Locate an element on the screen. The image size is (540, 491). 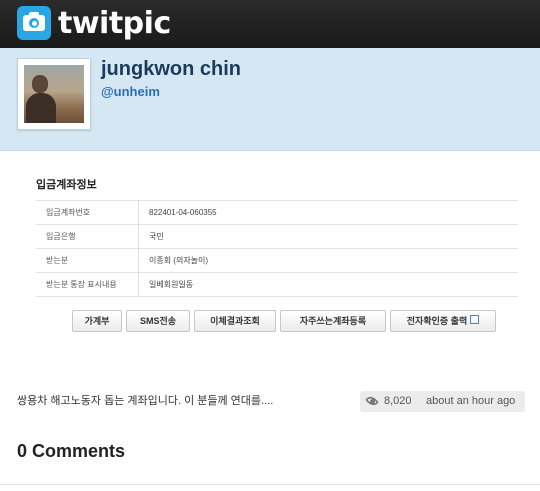
view-count: 8,020 is located at coordinates (398, 401).